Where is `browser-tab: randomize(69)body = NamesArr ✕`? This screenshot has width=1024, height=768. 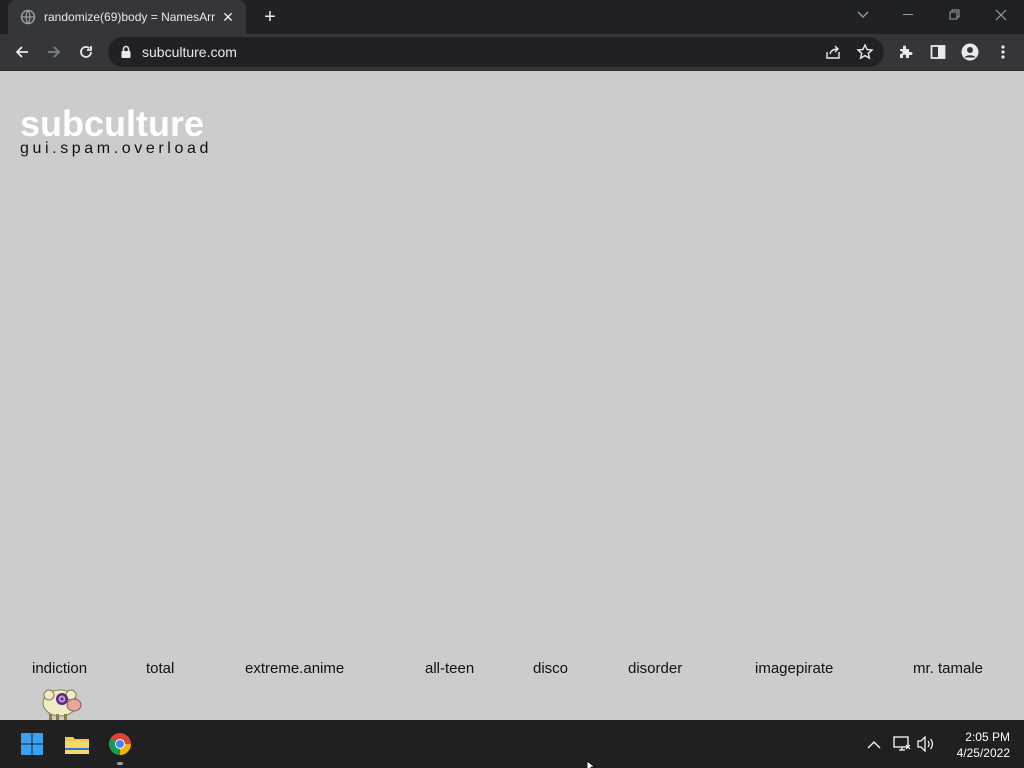
browser-tab: randomize(69)body = NamesArr ✕ is located at coordinates (127, 17).